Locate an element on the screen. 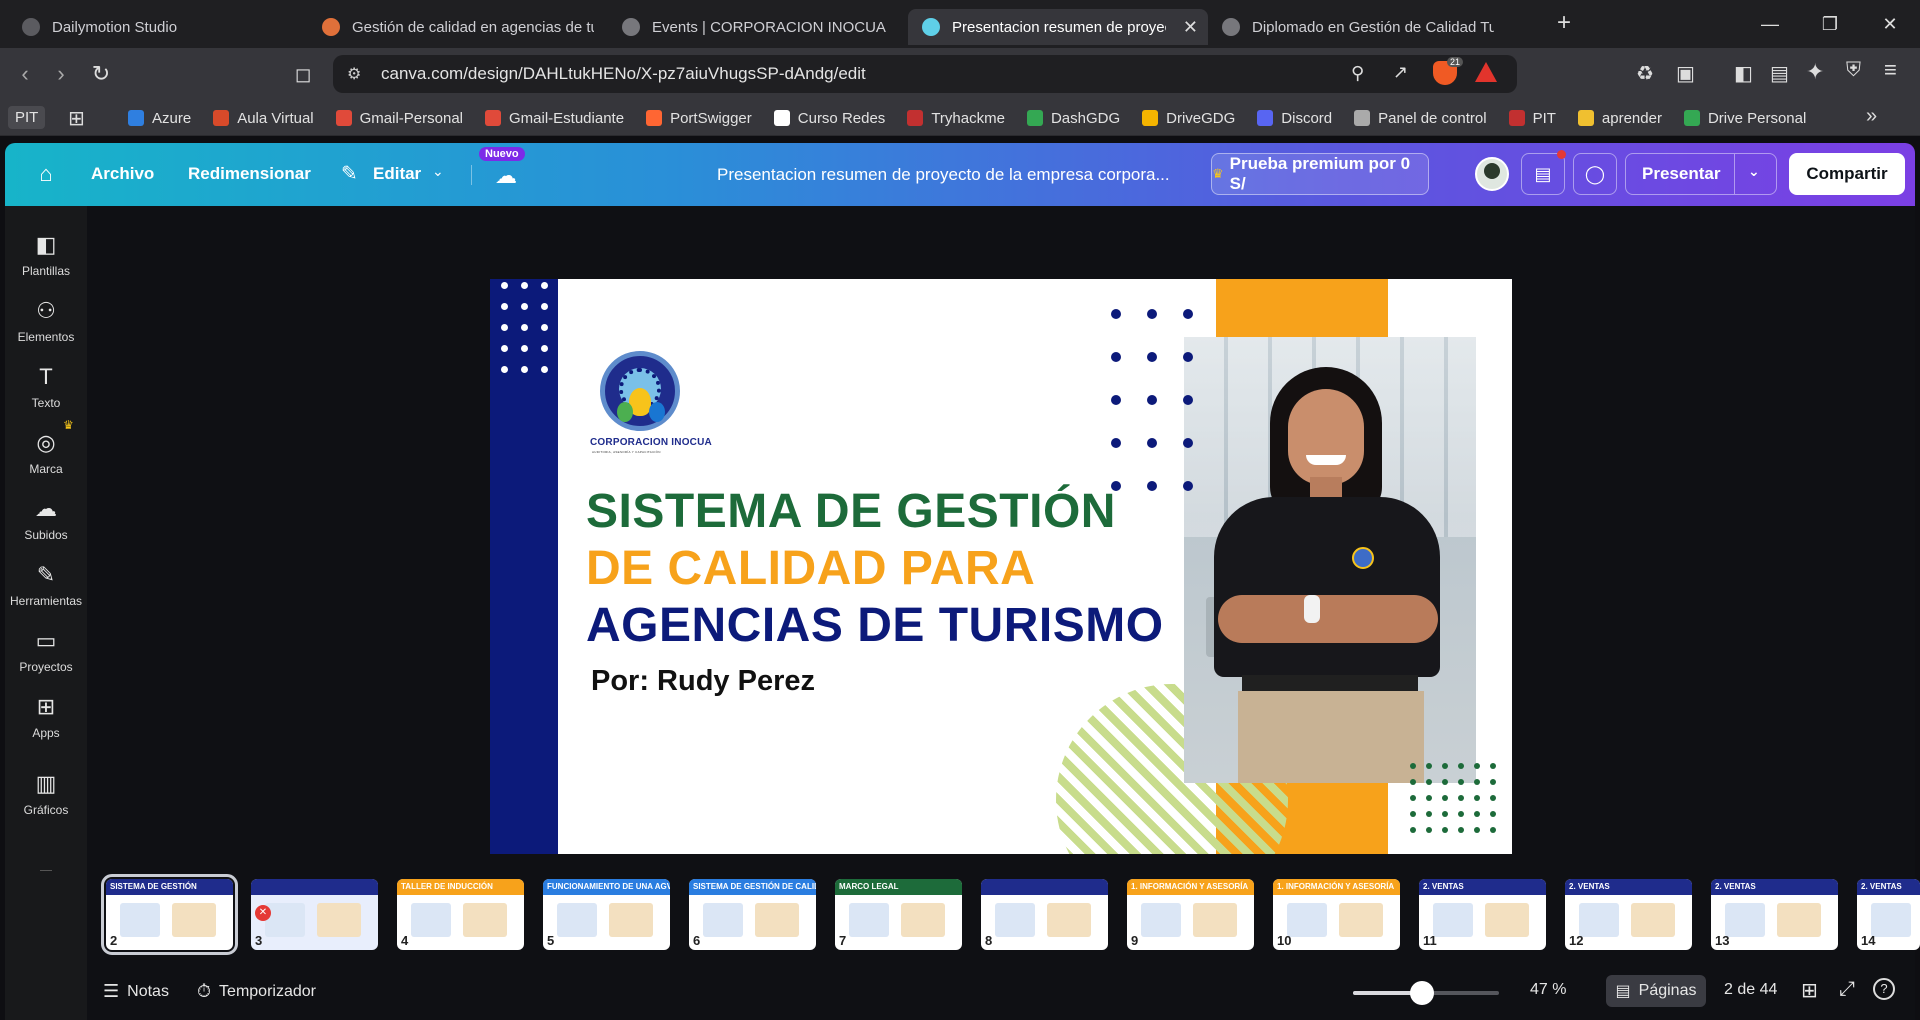  menu-icon: ≡ is located at coordinates (1890, 70).